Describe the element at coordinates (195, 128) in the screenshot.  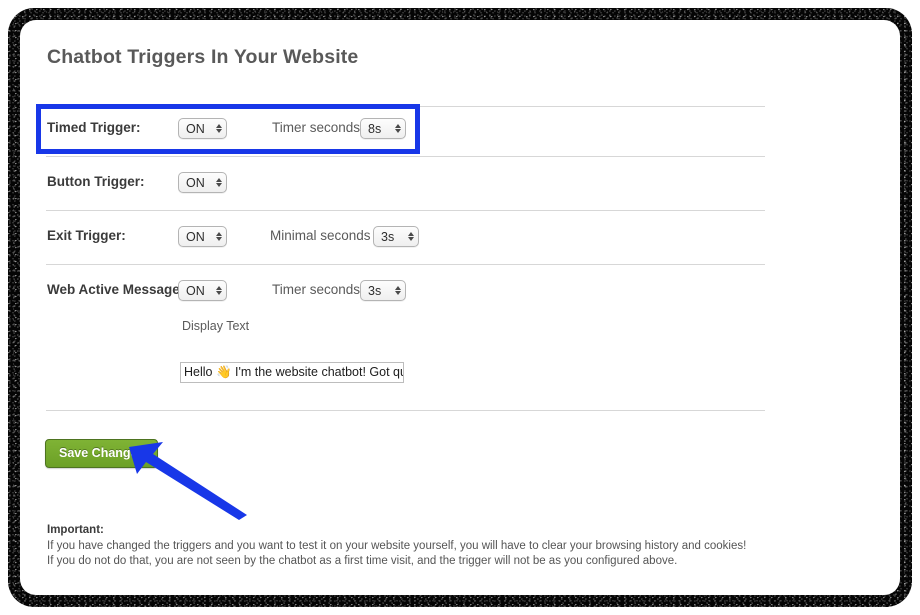
I see `timed-trigger-toggle-value: ON` at that location.